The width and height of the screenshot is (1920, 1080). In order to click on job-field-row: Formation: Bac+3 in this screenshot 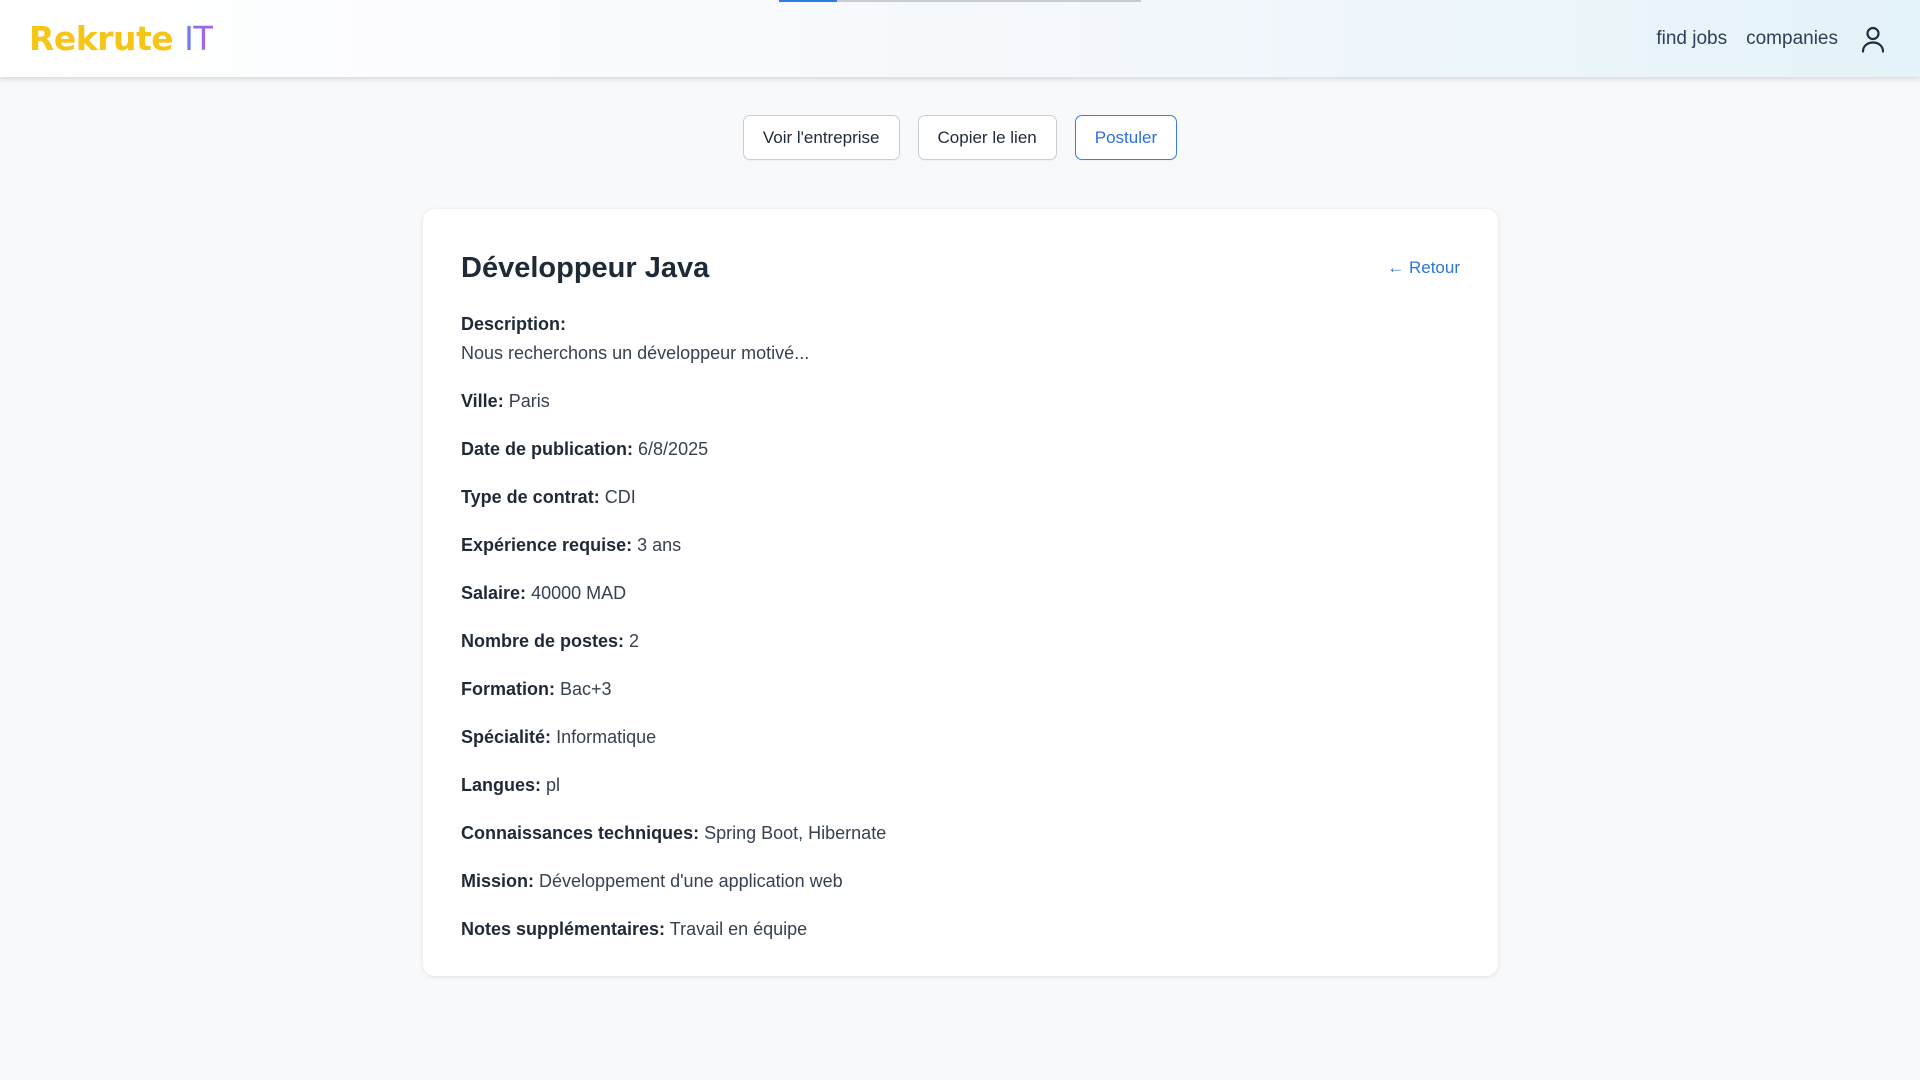, I will do `click(960, 689)`.